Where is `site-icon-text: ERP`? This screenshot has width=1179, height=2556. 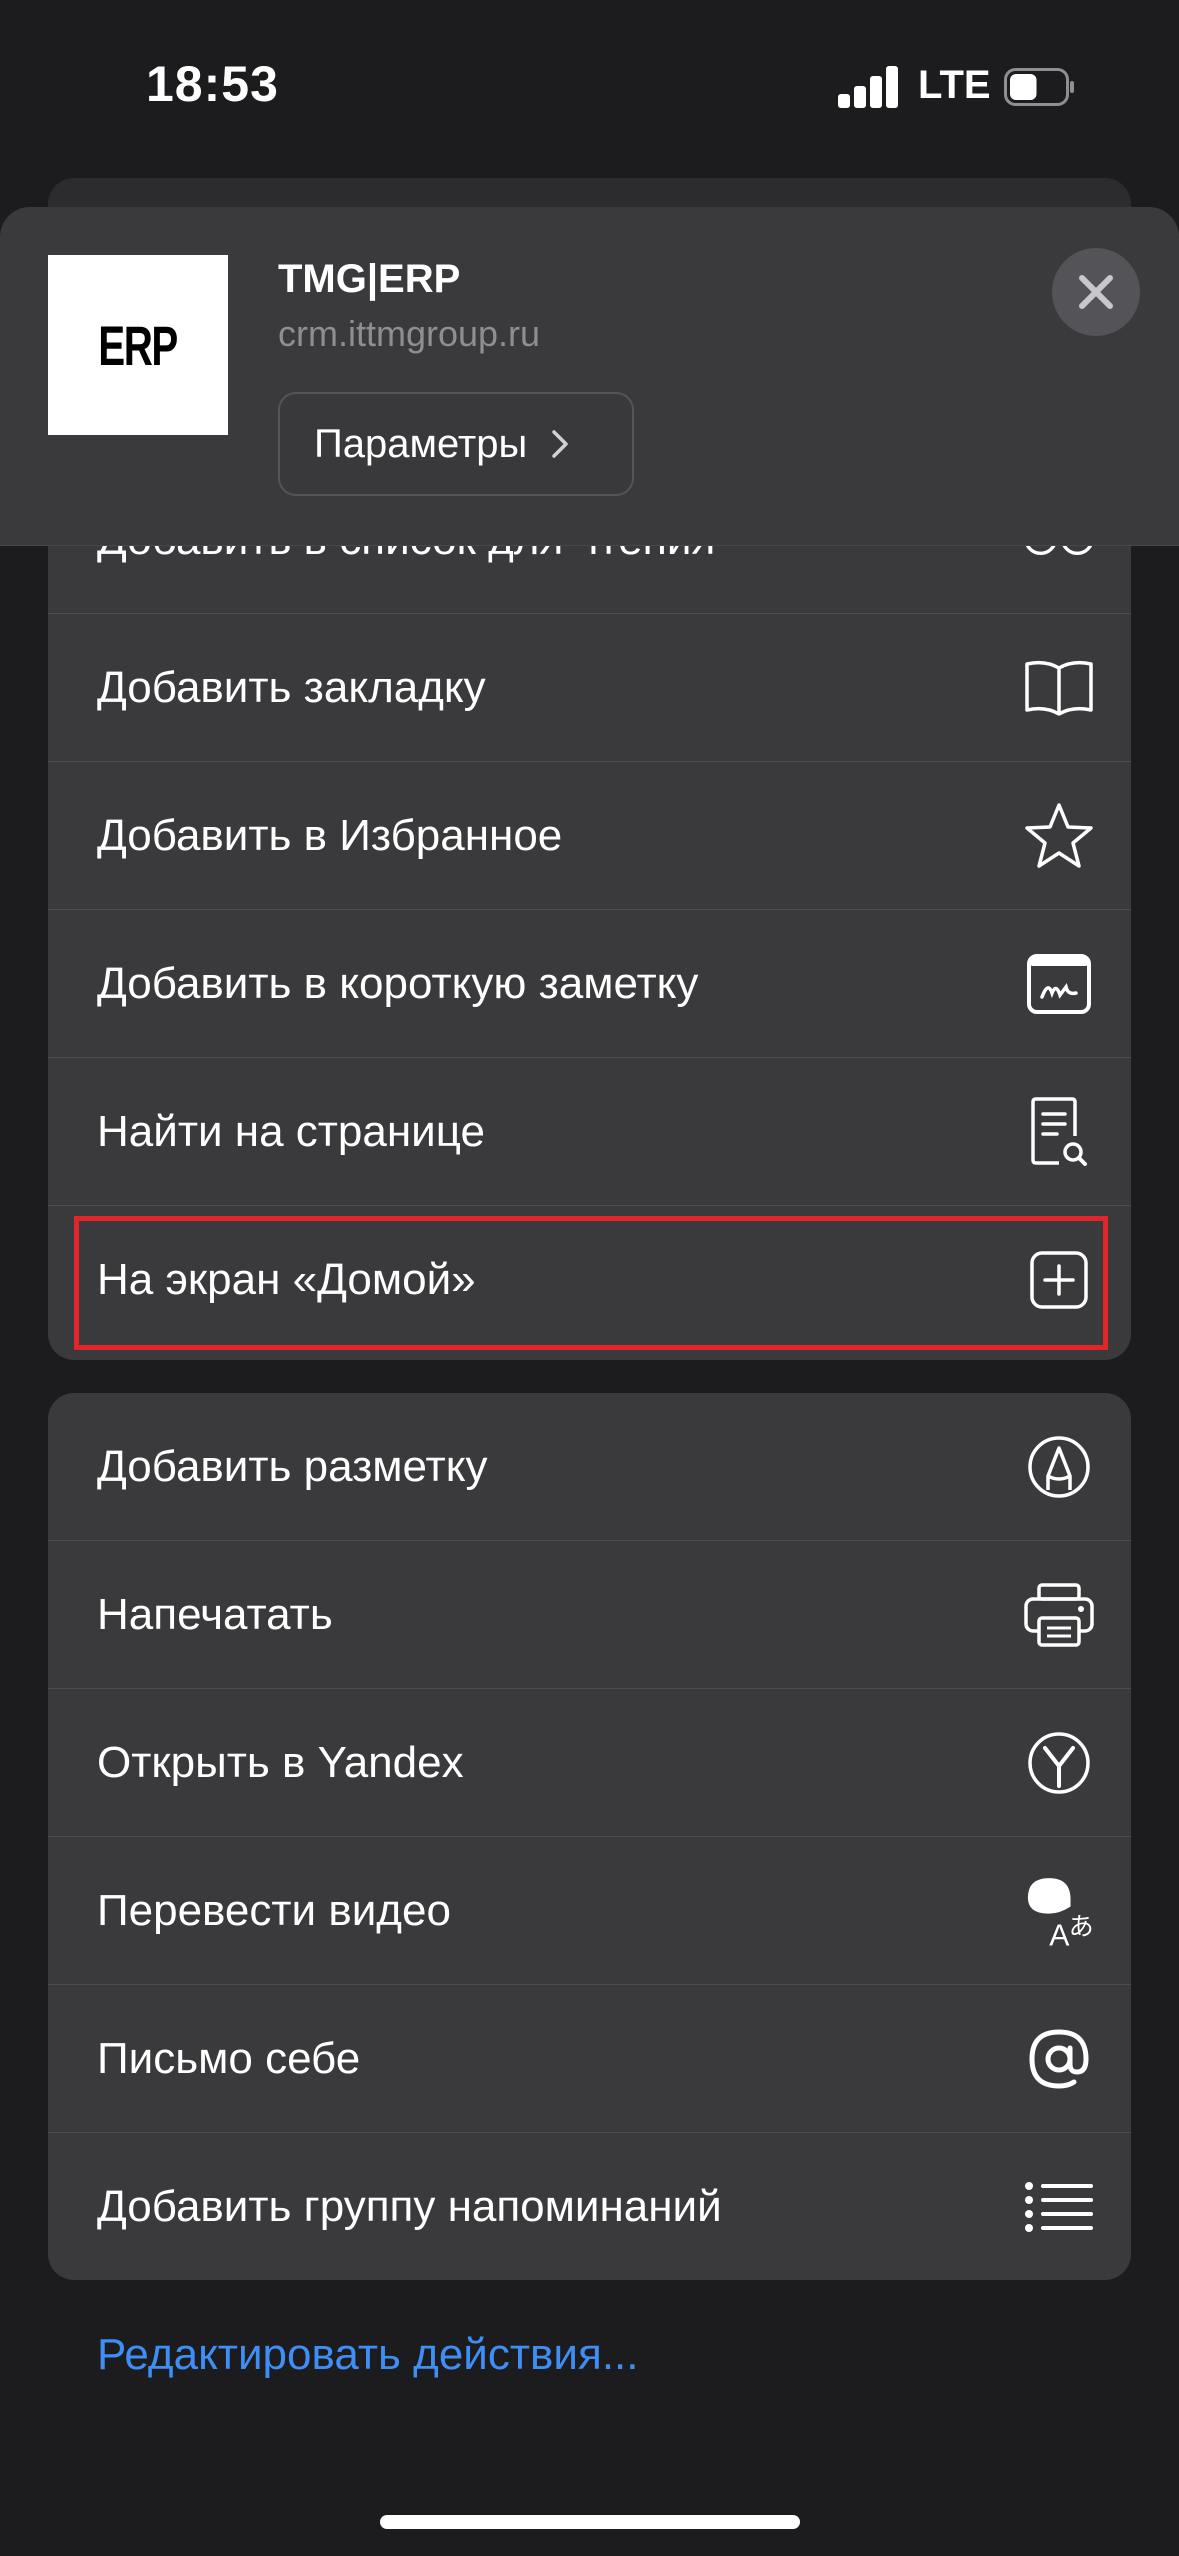 site-icon-text: ERP is located at coordinates (138, 345).